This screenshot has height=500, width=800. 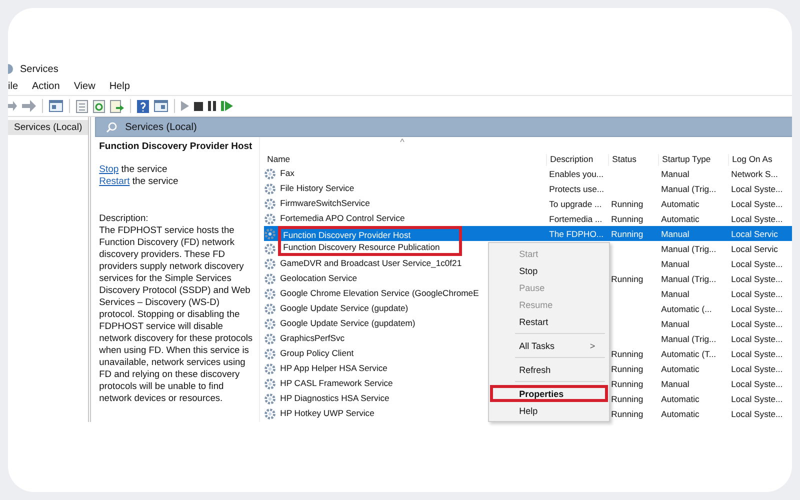 I want to click on service-name: File History Service, so click(x=317, y=188).